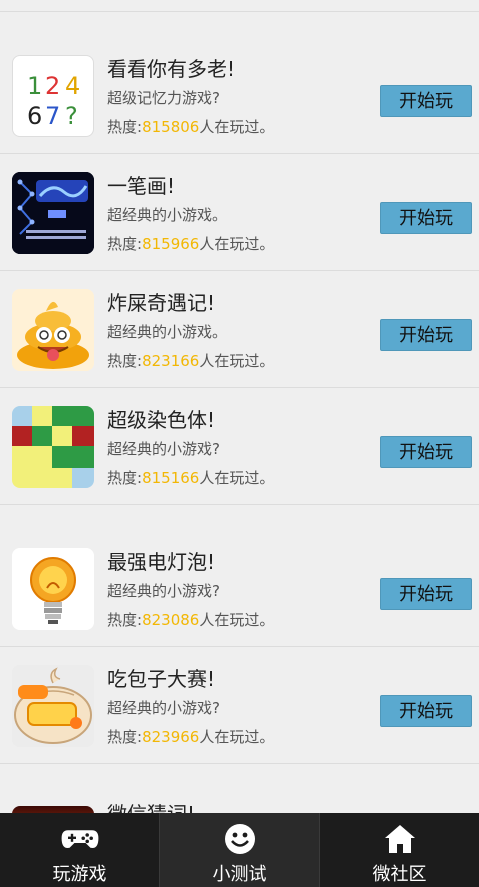 The height and width of the screenshot is (887, 479). I want to click on question-mark: ?, so click(71, 116).